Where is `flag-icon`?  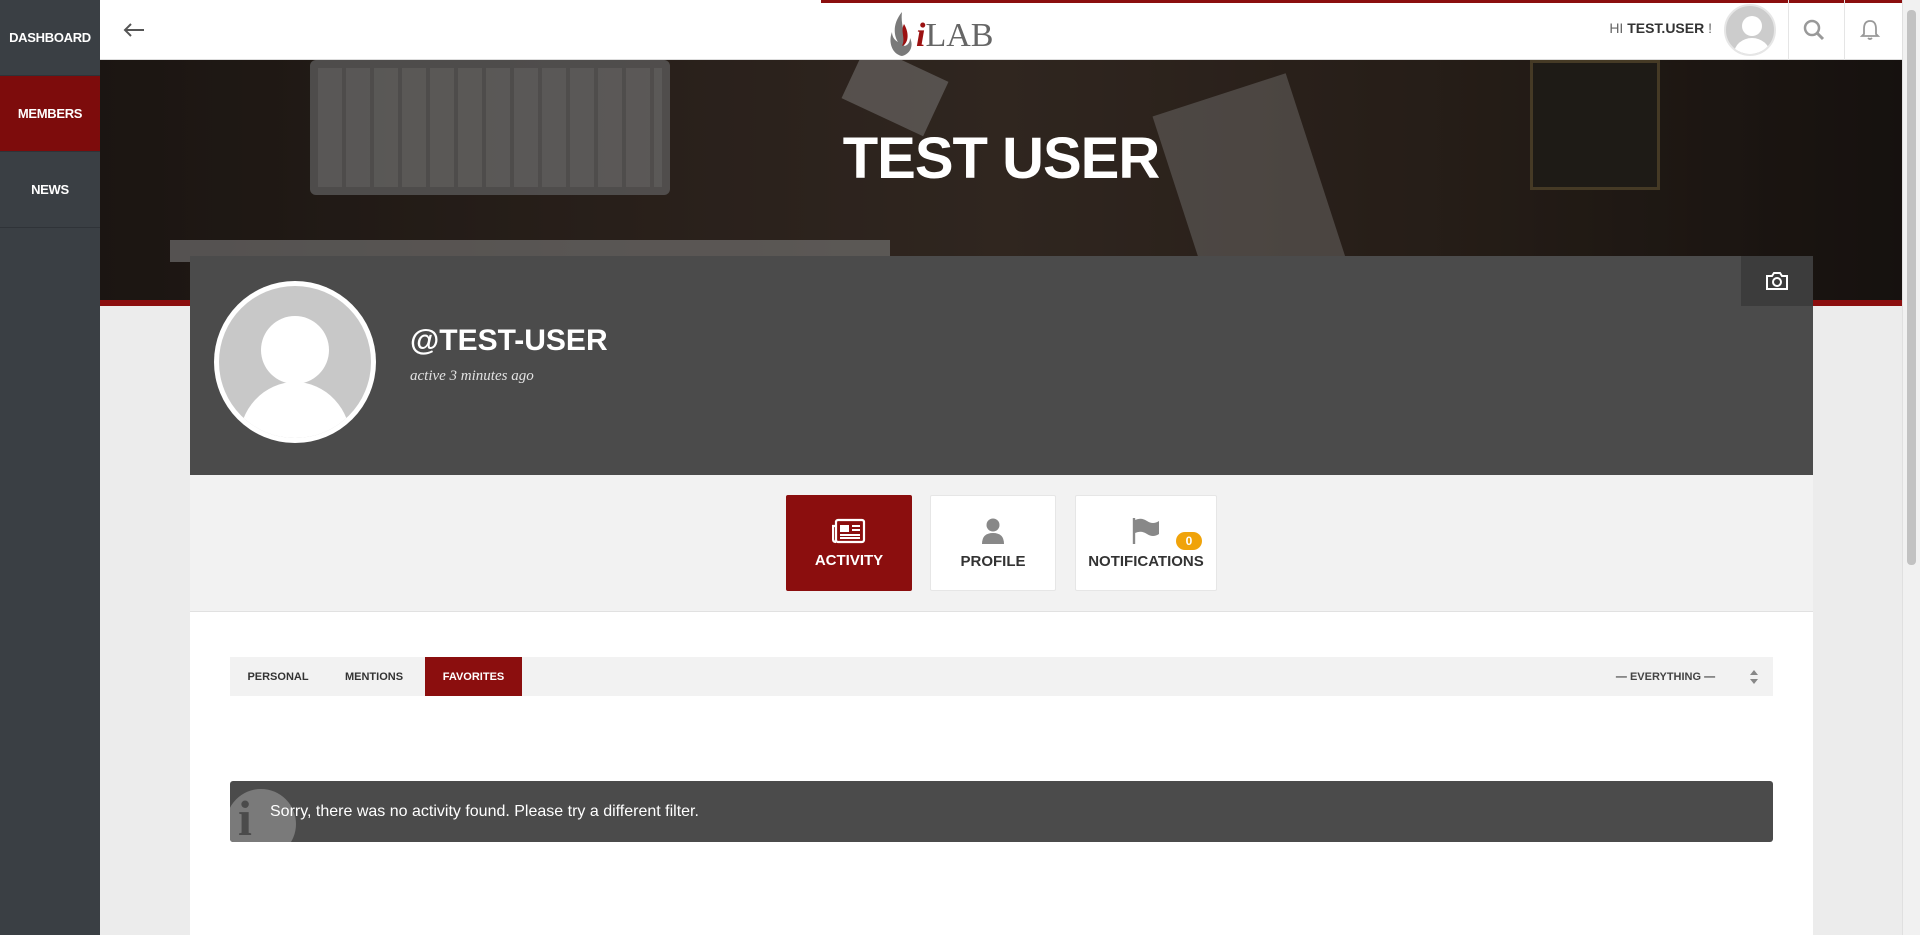 flag-icon is located at coordinates (1145, 530).